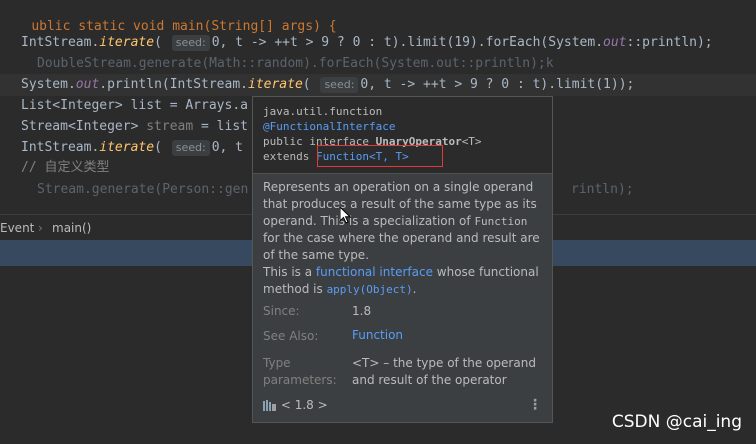  Describe the element at coordinates (362, 311) in the screenshot. I see `since-value: 1.8` at that location.